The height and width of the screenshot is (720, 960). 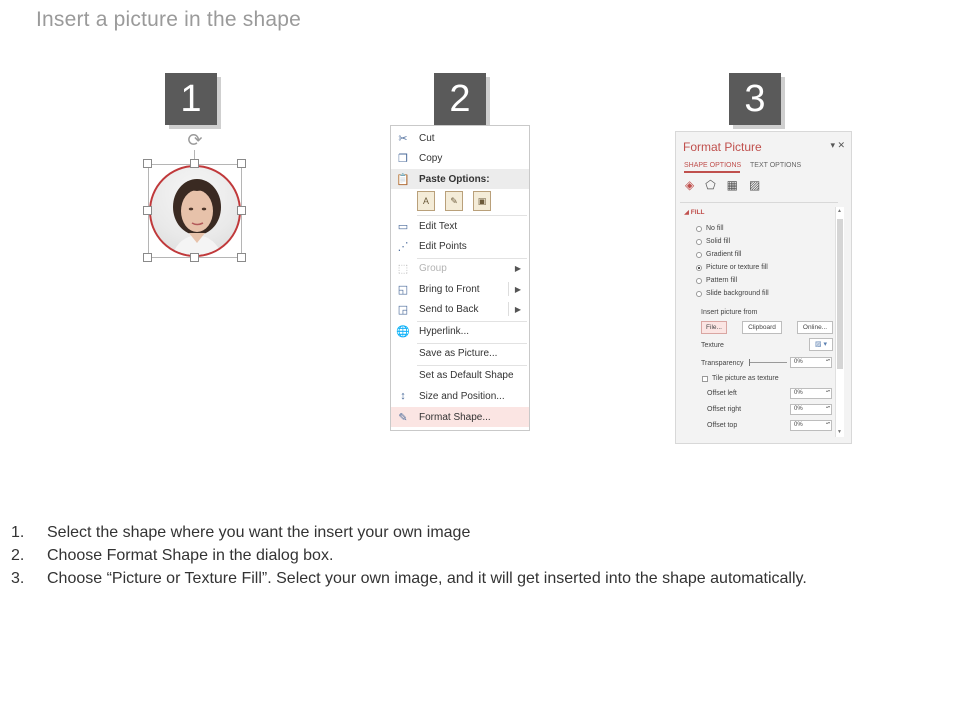 What do you see at coordinates (460, 226) in the screenshot?
I see `menu-item-edit-text: ▭ Edit Text` at bounding box center [460, 226].